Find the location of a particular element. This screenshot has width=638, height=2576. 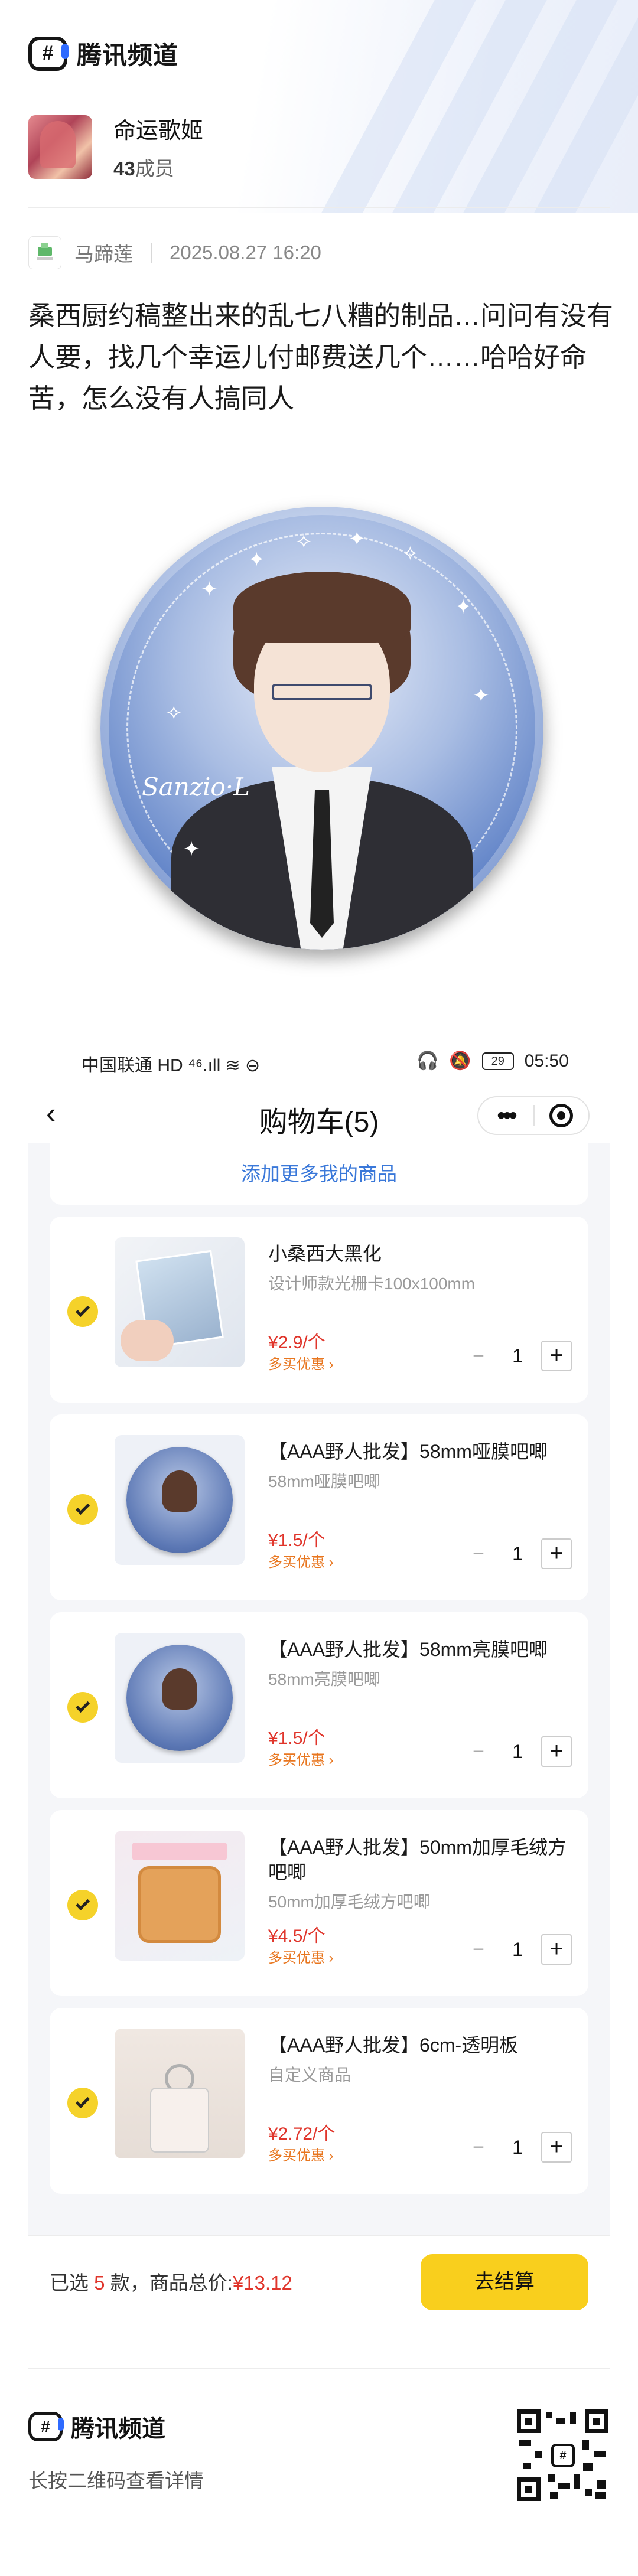

item-price: ¥2.9/个 is located at coordinates (296, 1342).